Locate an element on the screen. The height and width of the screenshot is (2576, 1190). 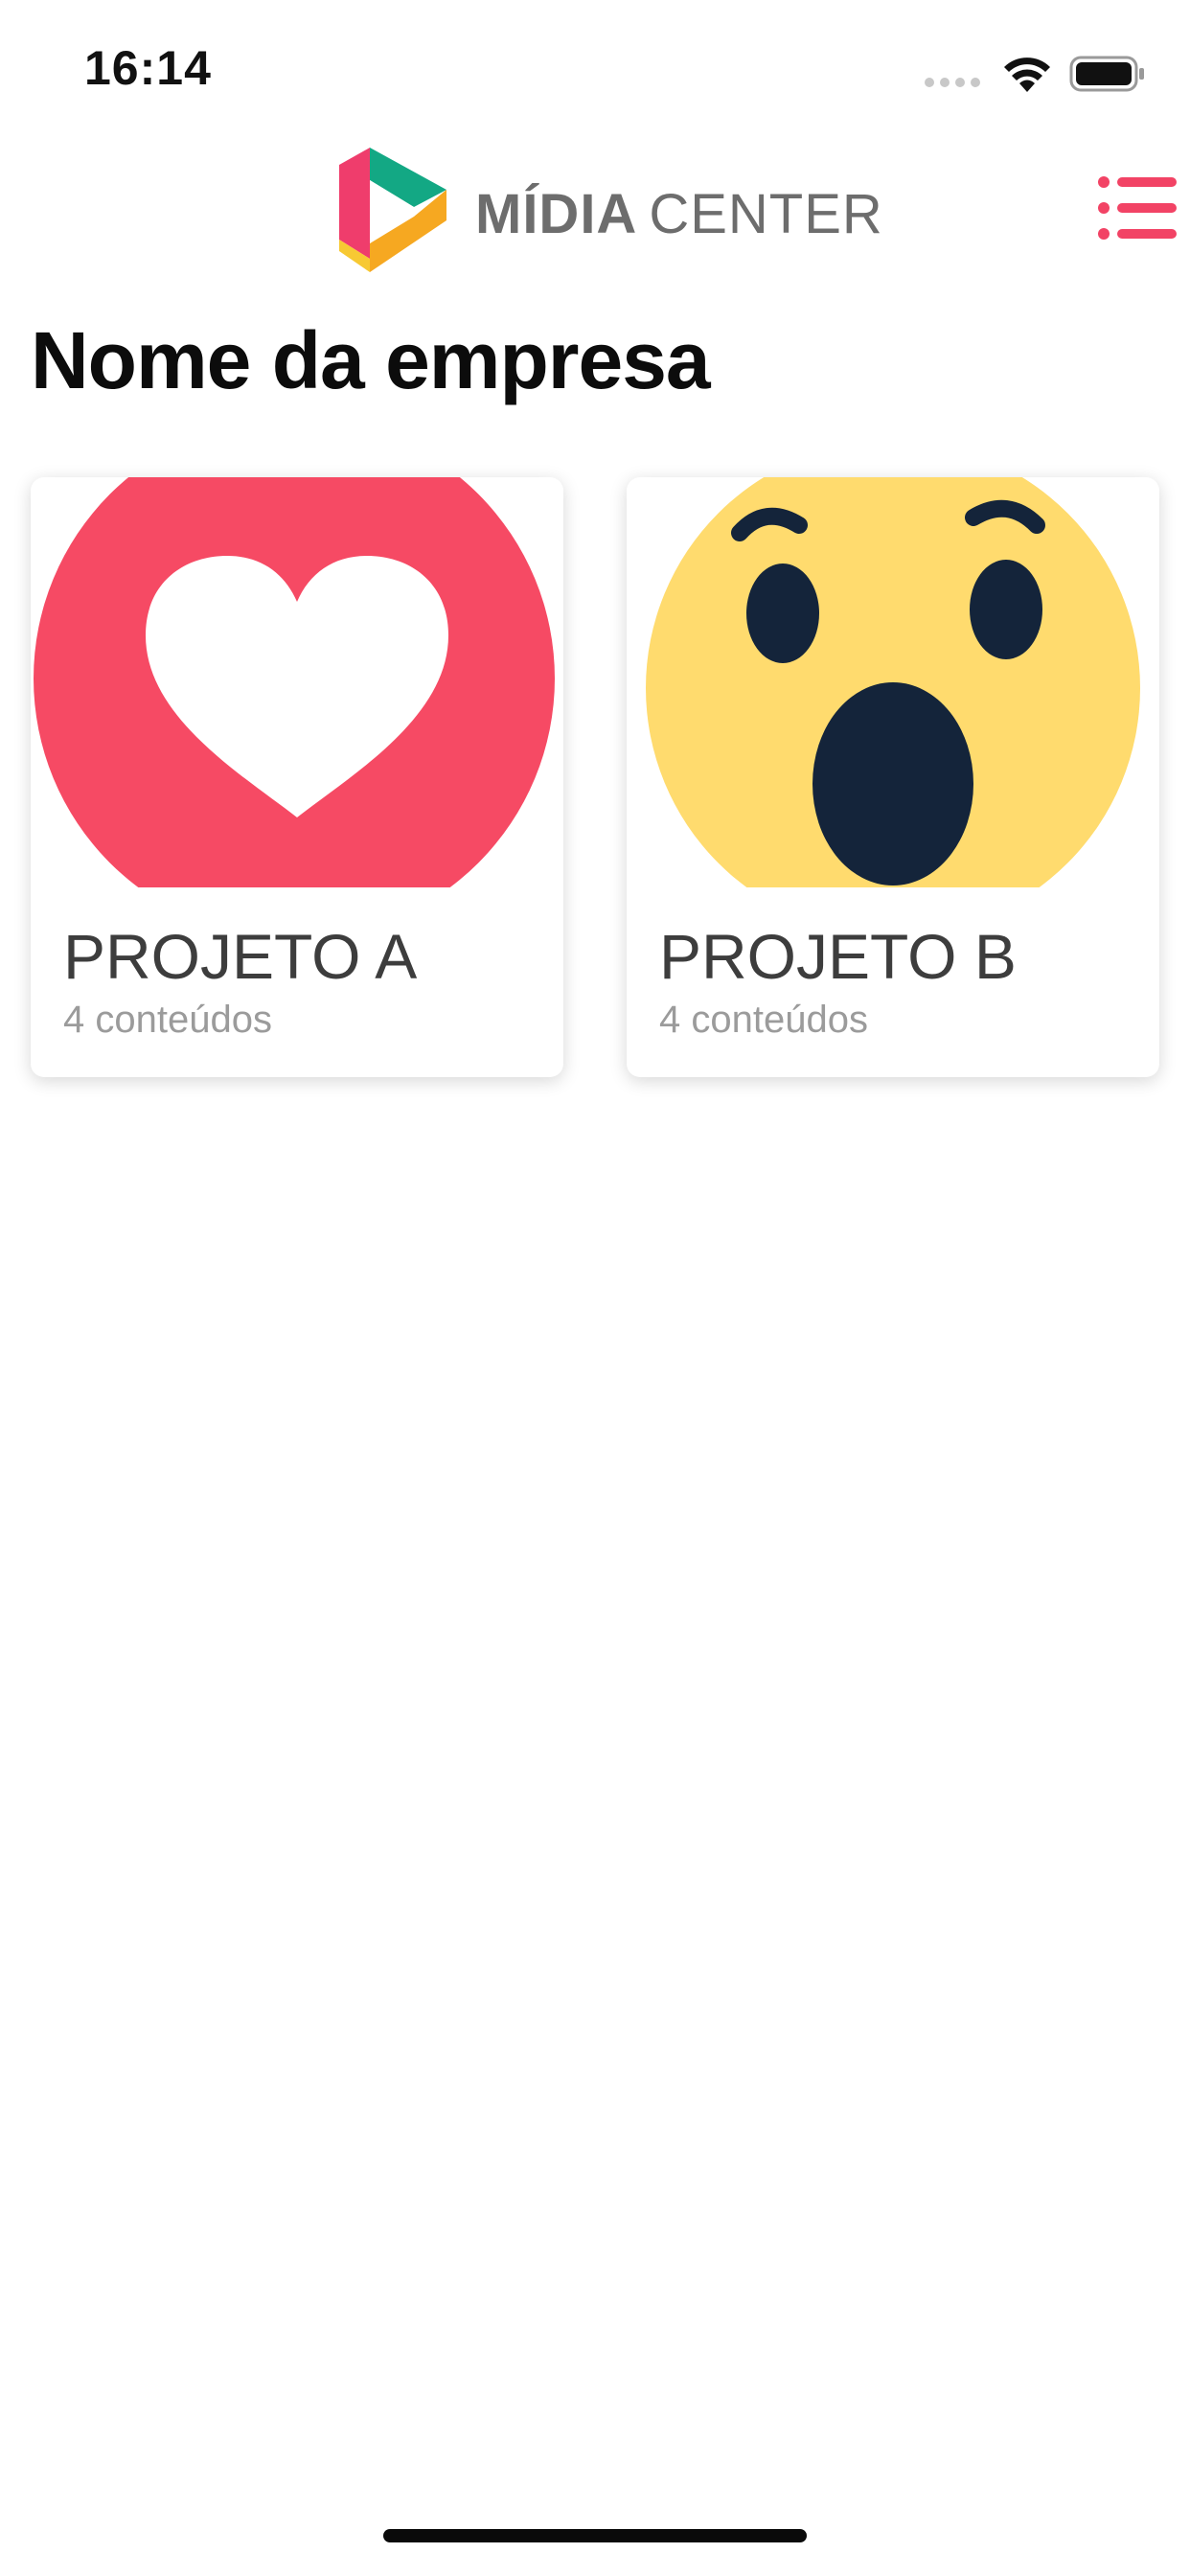
logo-text-bold: MÍDIA is located at coordinates (557, 214).